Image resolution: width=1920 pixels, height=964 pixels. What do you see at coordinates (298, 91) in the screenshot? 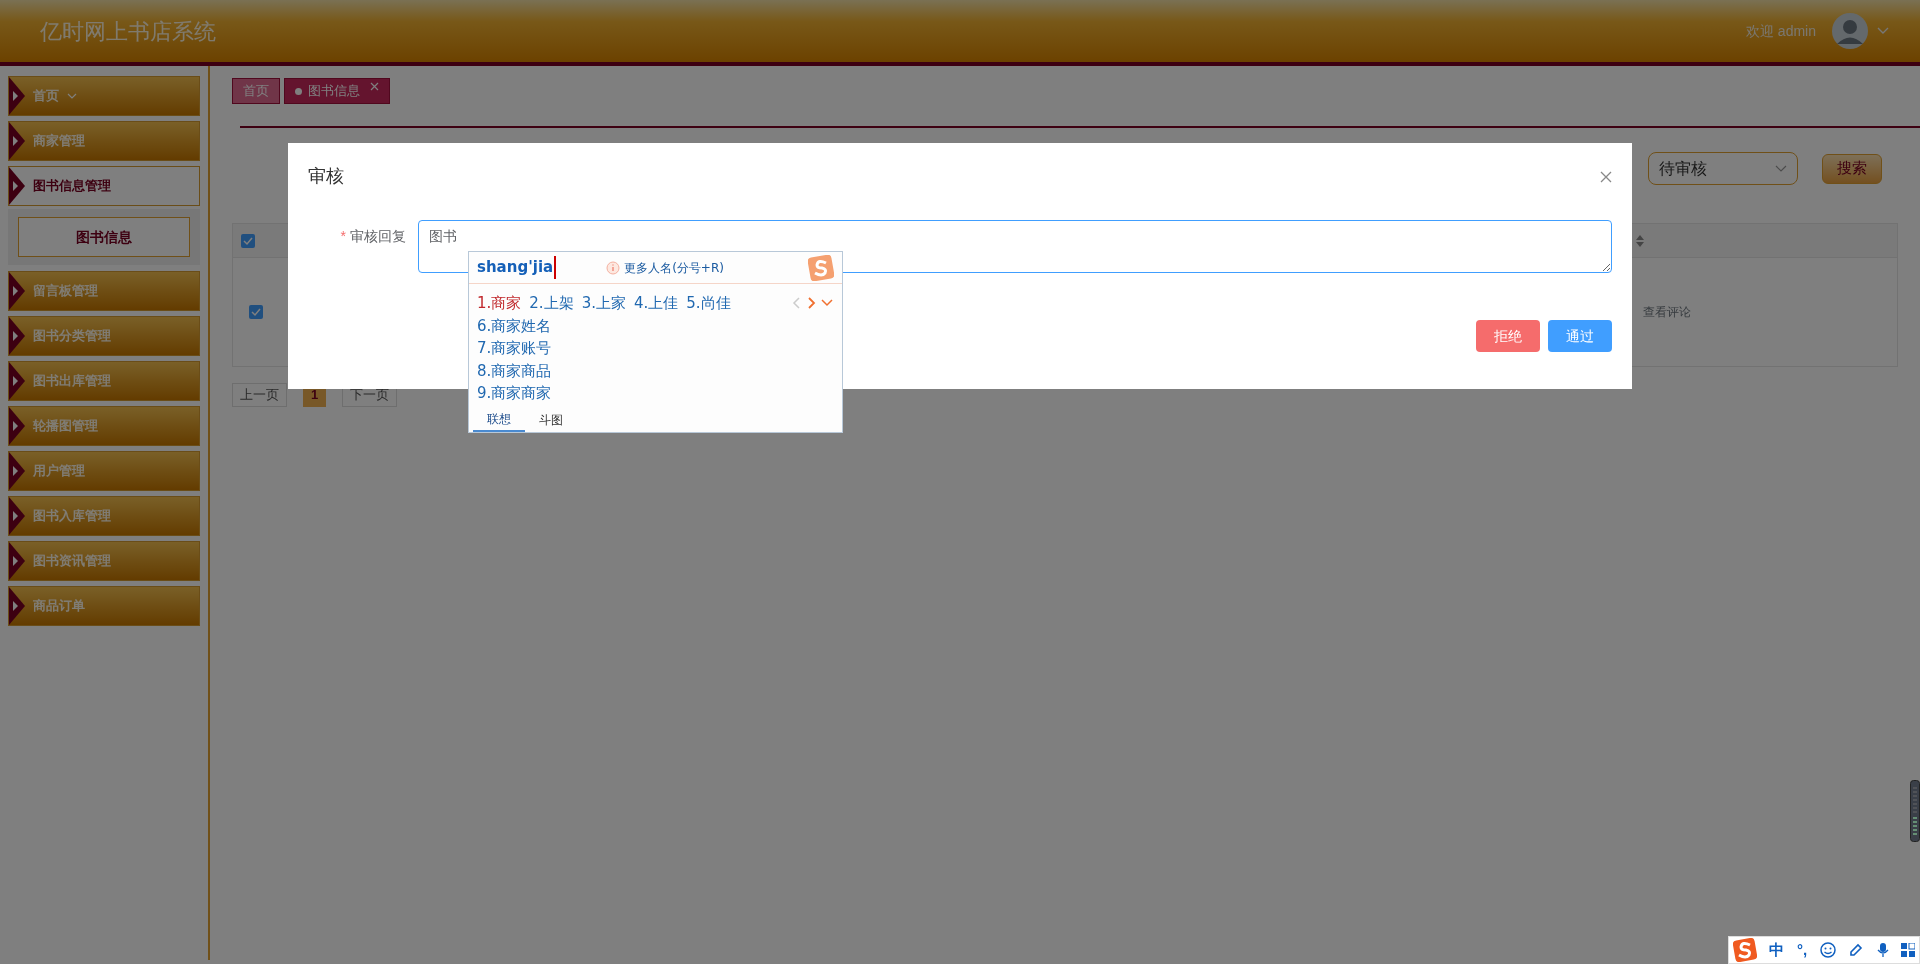
I see `dot-icon` at bounding box center [298, 91].